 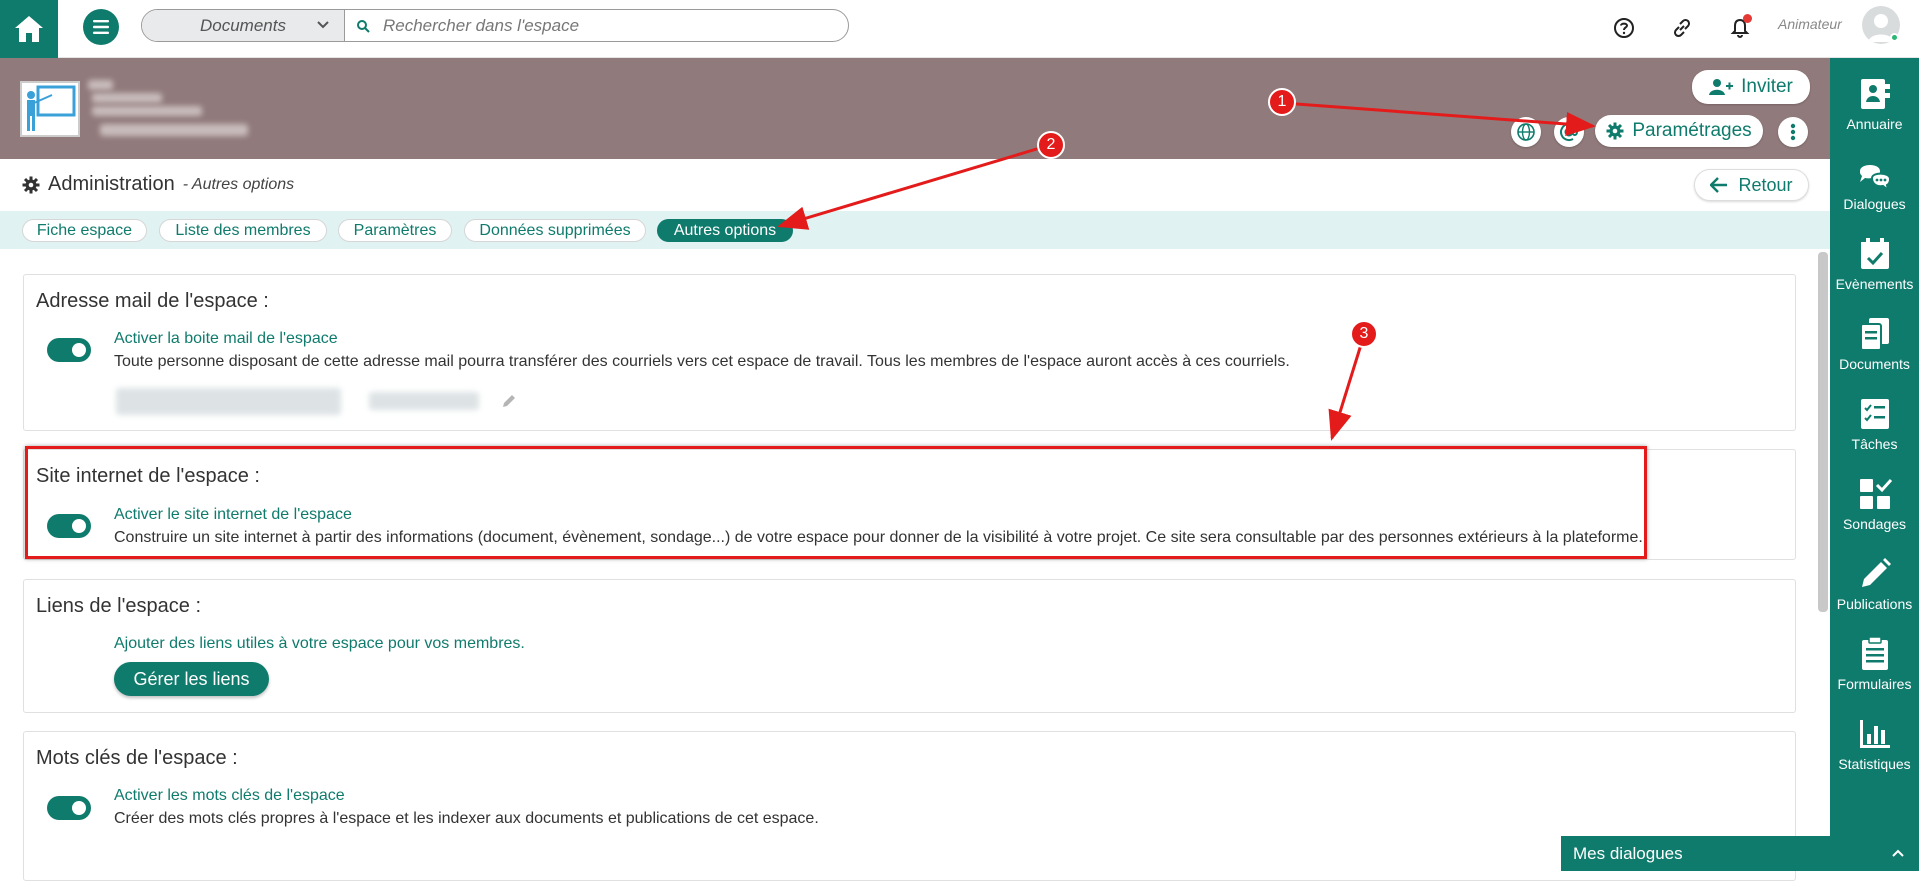 I want to click on mail-domain-redacted, so click(x=424, y=401).